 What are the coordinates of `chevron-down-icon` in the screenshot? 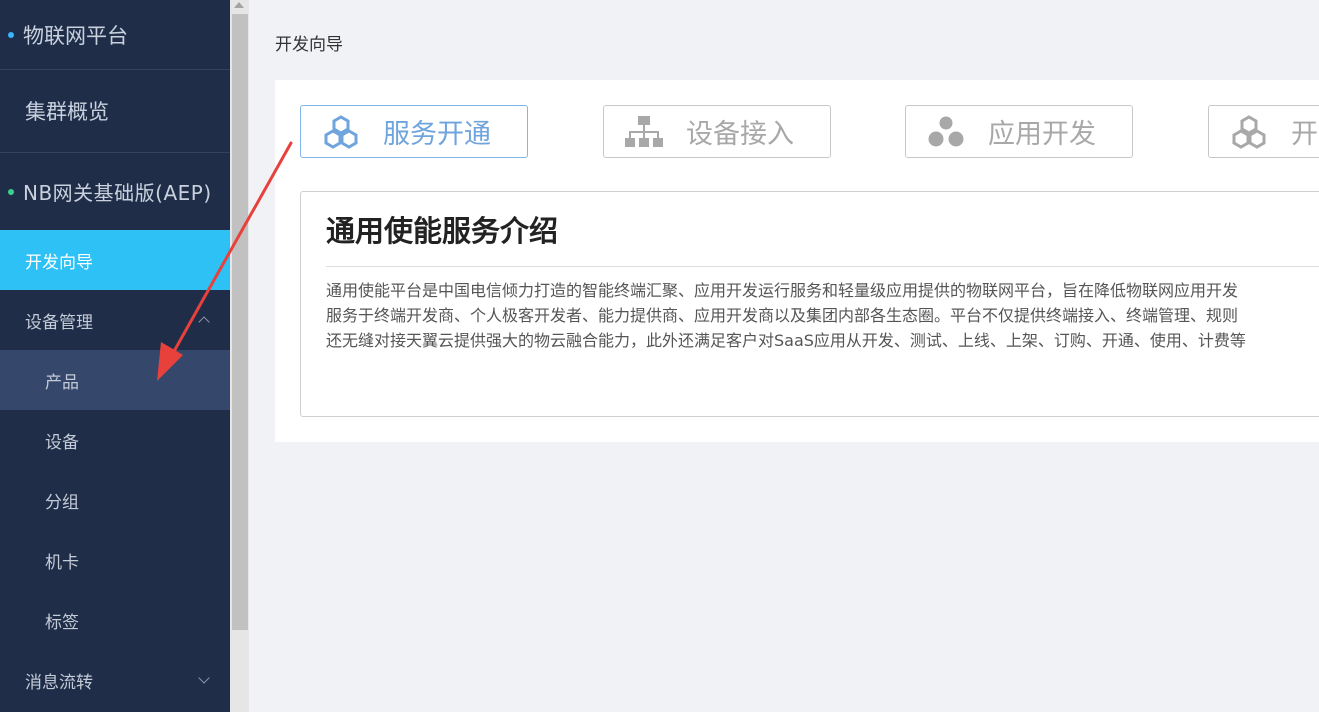 It's located at (204, 678).